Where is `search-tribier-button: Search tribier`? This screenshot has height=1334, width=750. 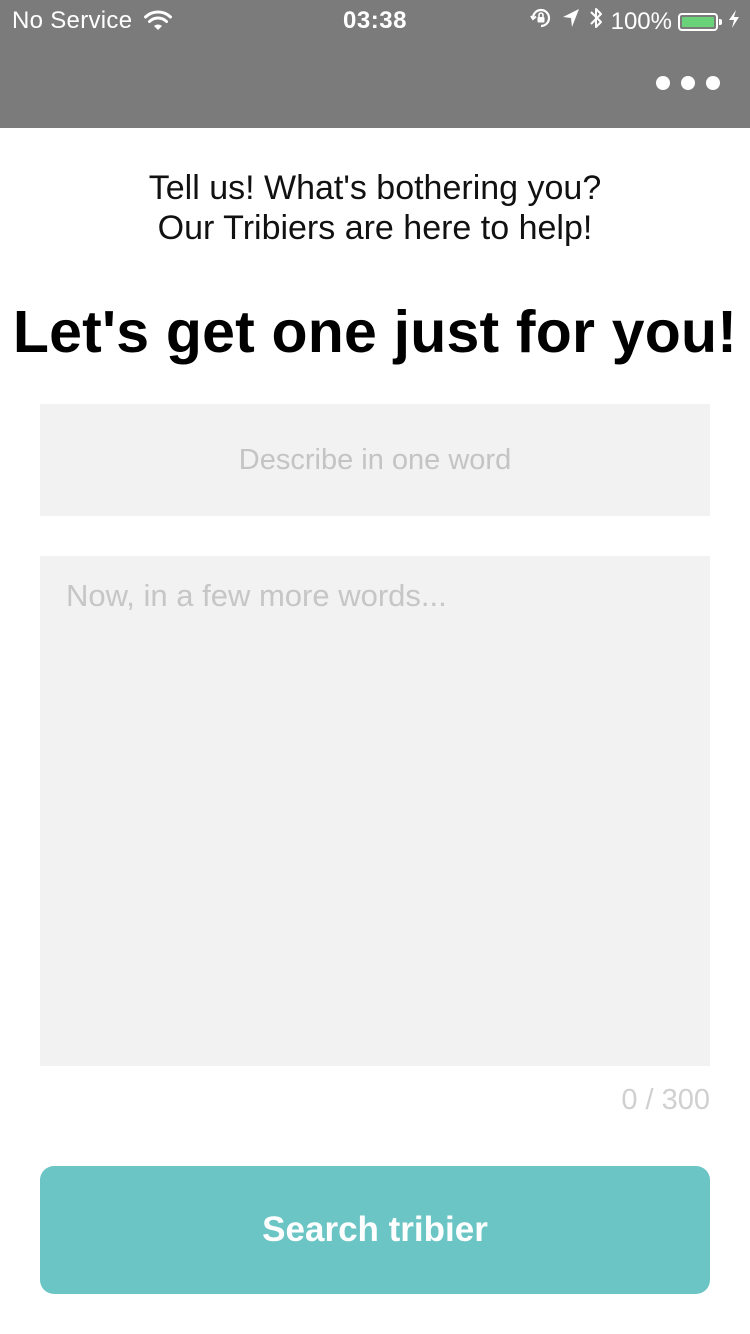
search-tribier-button: Search tribier is located at coordinates (375, 1230).